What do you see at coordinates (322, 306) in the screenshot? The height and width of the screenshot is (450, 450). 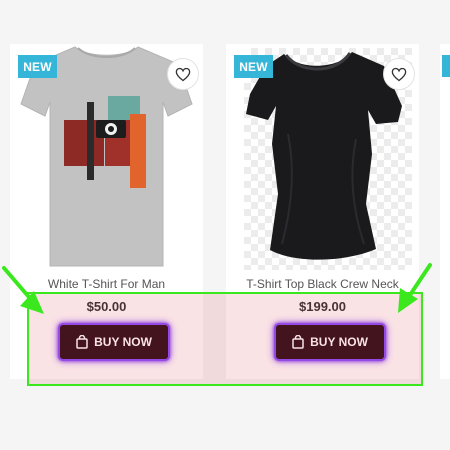 I see `product-price: $199.00` at bounding box center [322, 306].